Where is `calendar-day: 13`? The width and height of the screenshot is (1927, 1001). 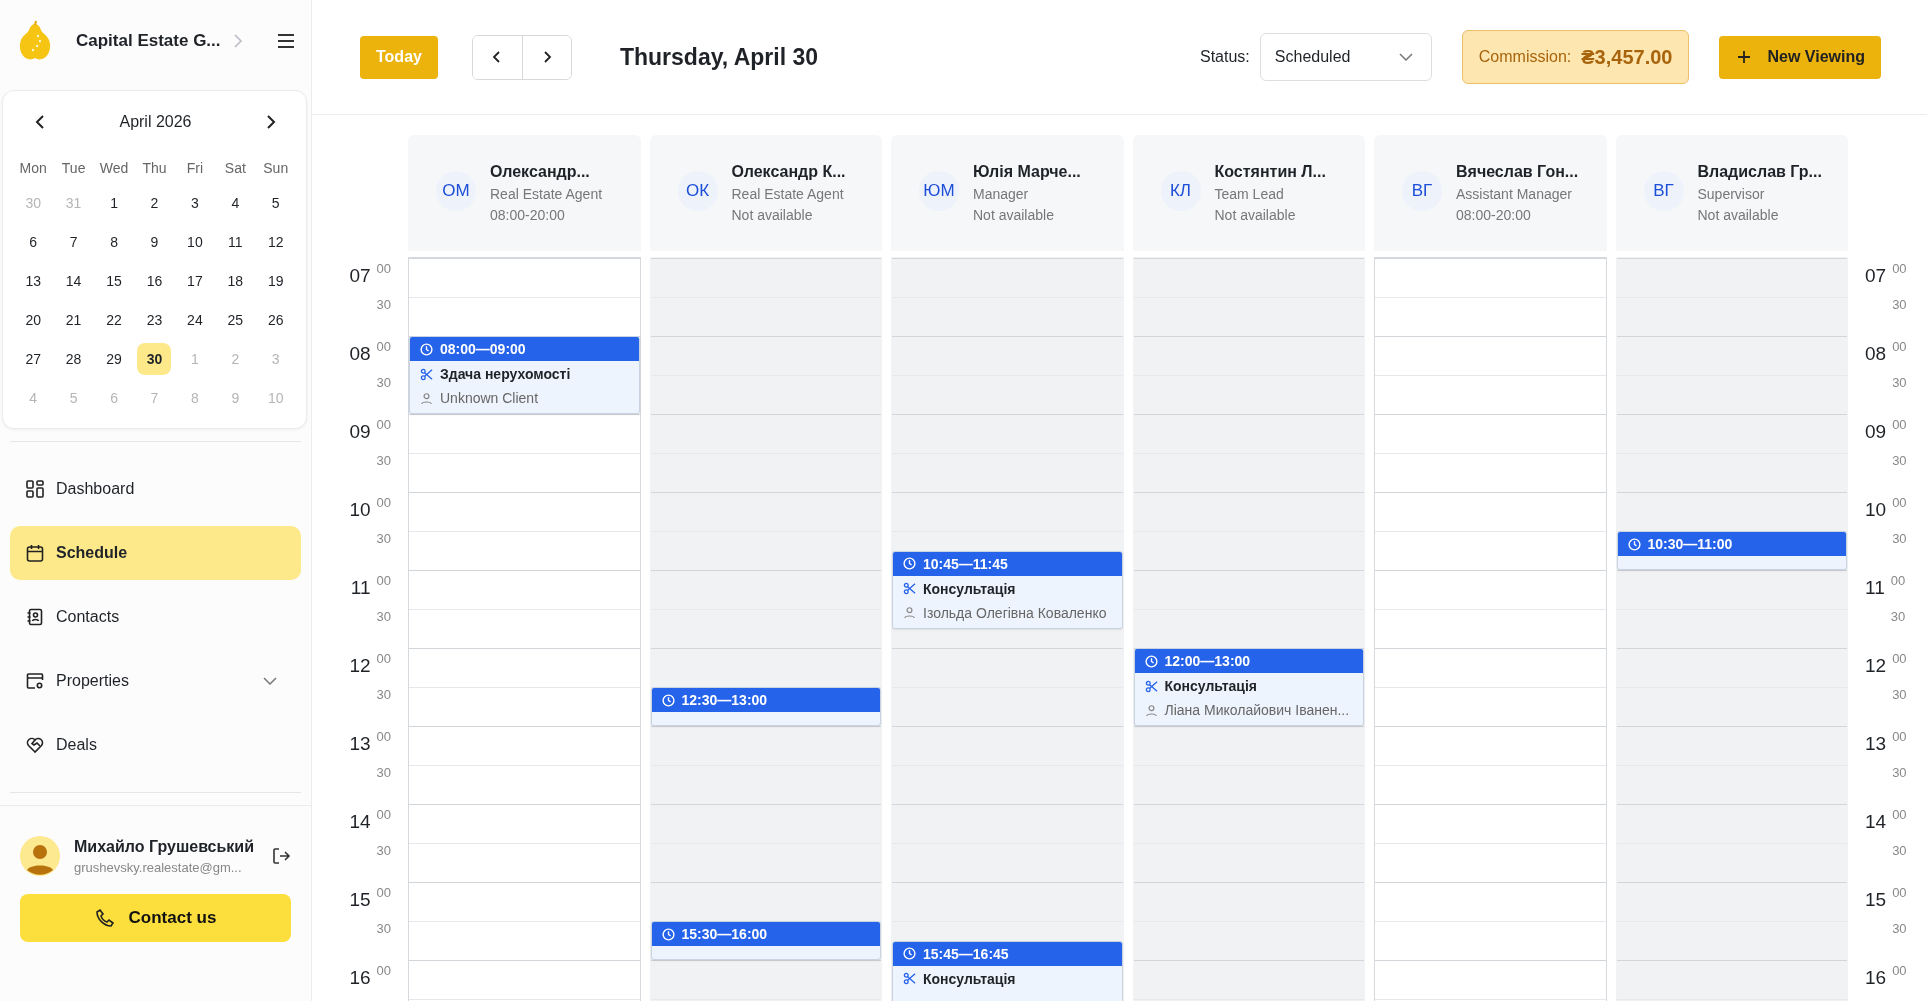
calendar-day: 13 is located at coordinates (33, 281).